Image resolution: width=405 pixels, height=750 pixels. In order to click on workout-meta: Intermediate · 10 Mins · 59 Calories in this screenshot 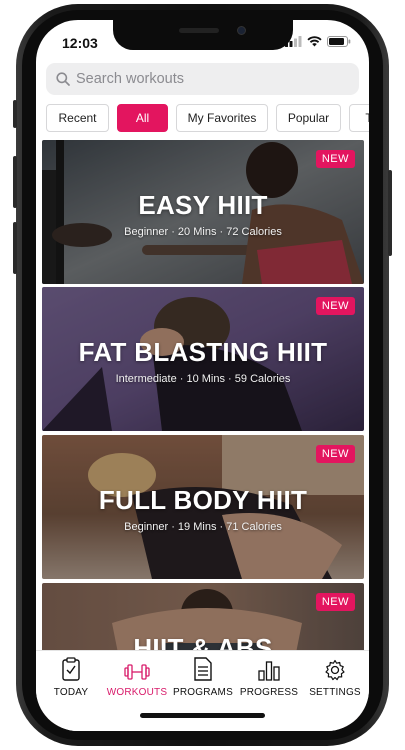, I will do `click(203, 379)`.